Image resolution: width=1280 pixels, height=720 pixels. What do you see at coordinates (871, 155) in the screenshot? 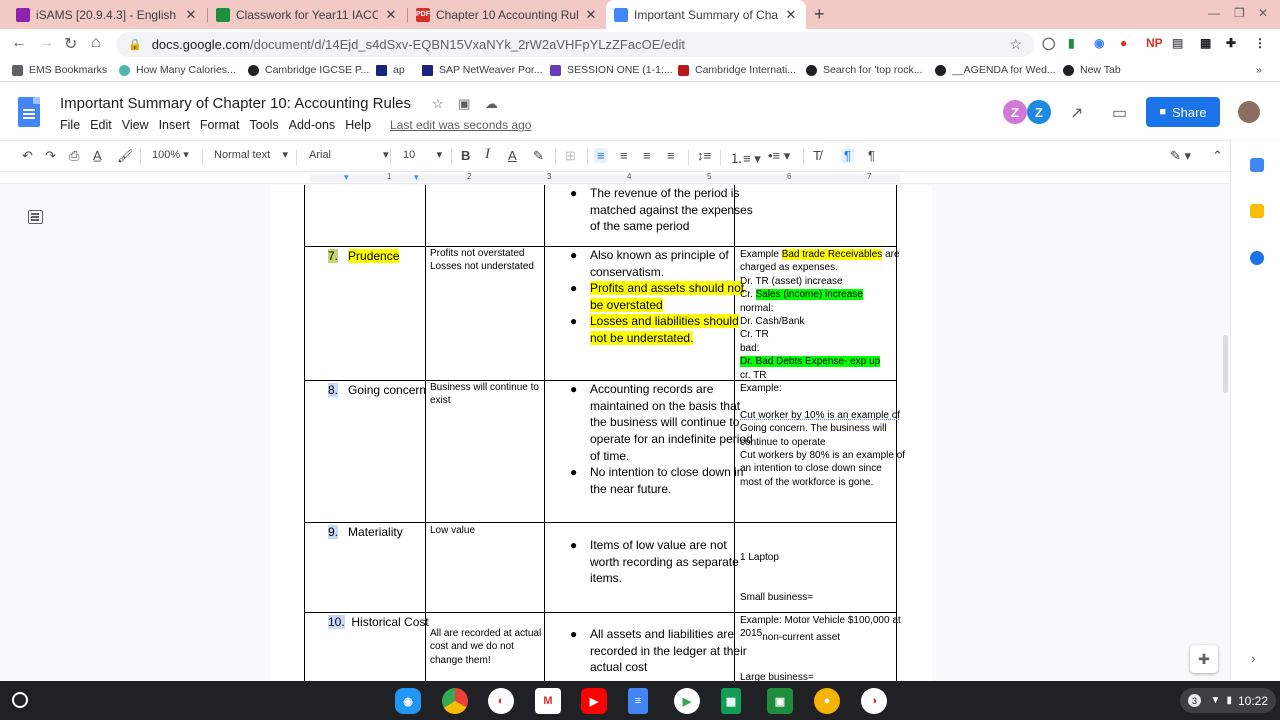
I see `rtl-text-icon: ¶` at bounding box center [871, 155].